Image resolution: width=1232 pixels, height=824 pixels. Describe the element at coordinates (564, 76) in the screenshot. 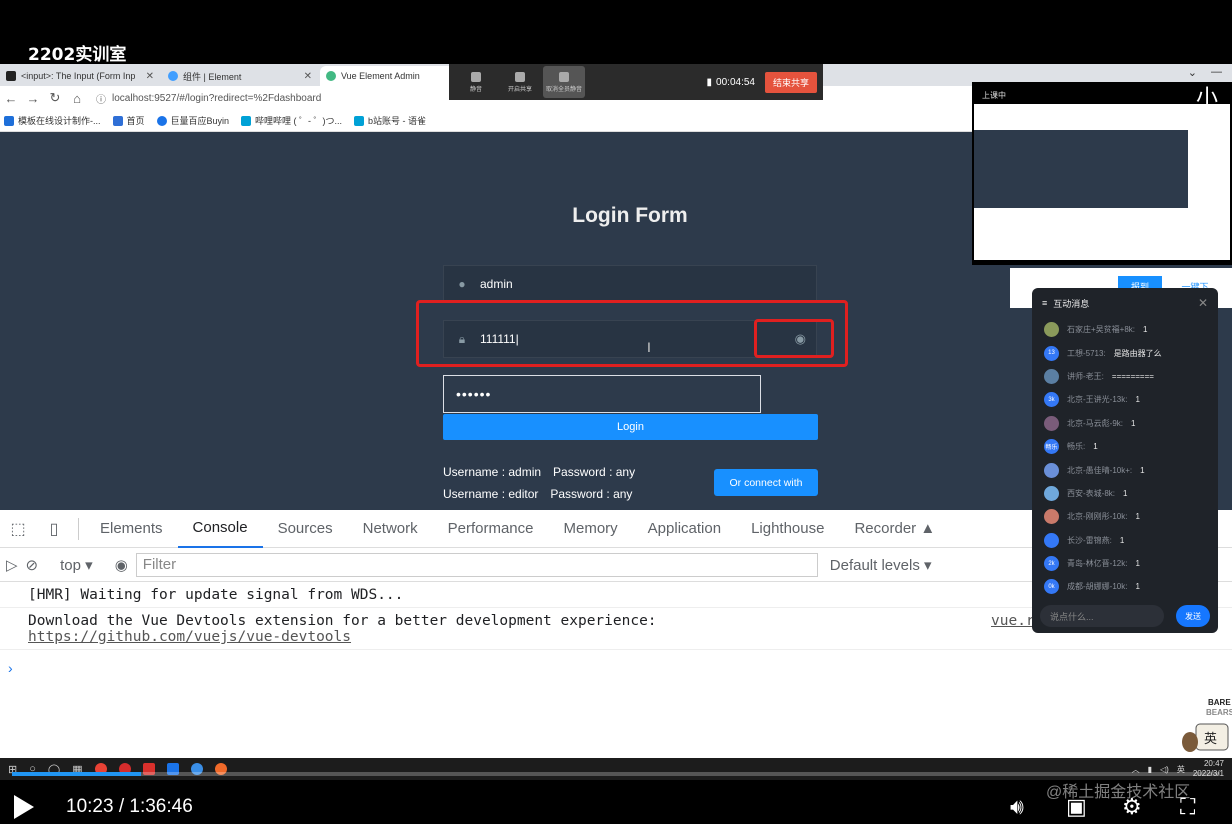

I see `people-icon` at that location.